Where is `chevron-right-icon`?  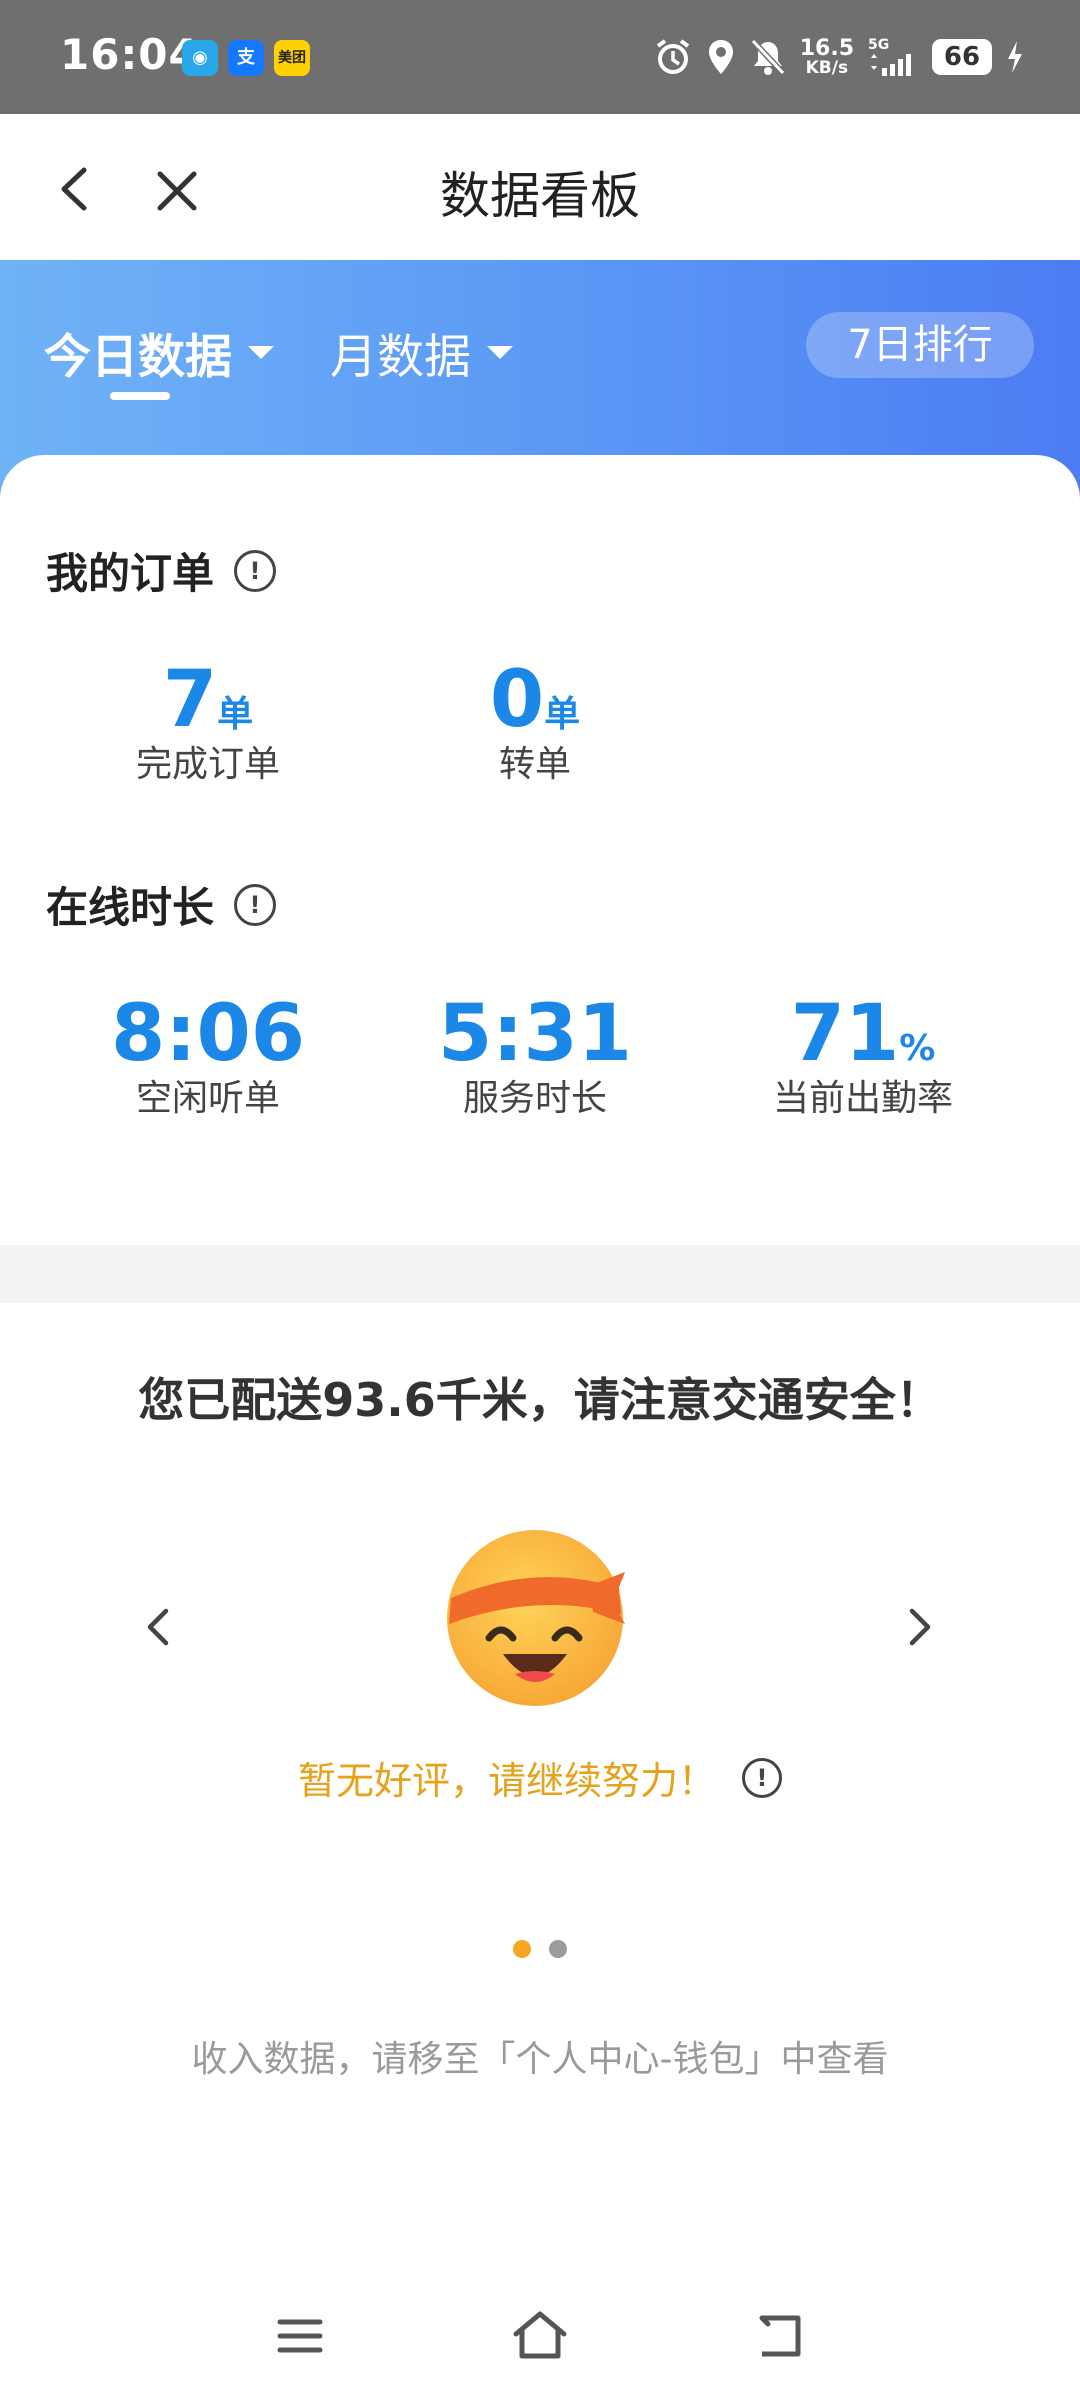
chevron-right-icon is located at coordinates (920, 1627).